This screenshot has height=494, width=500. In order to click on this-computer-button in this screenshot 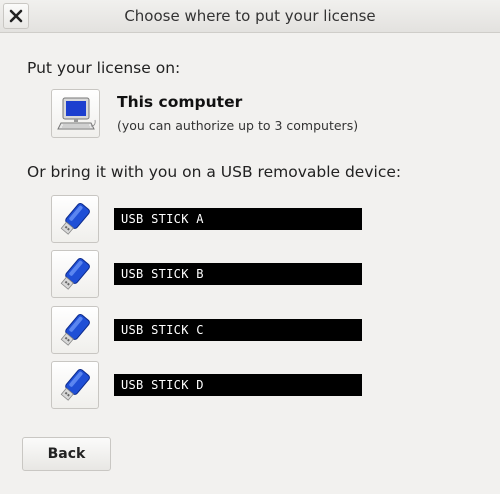, I will do `click(75, 113)`.